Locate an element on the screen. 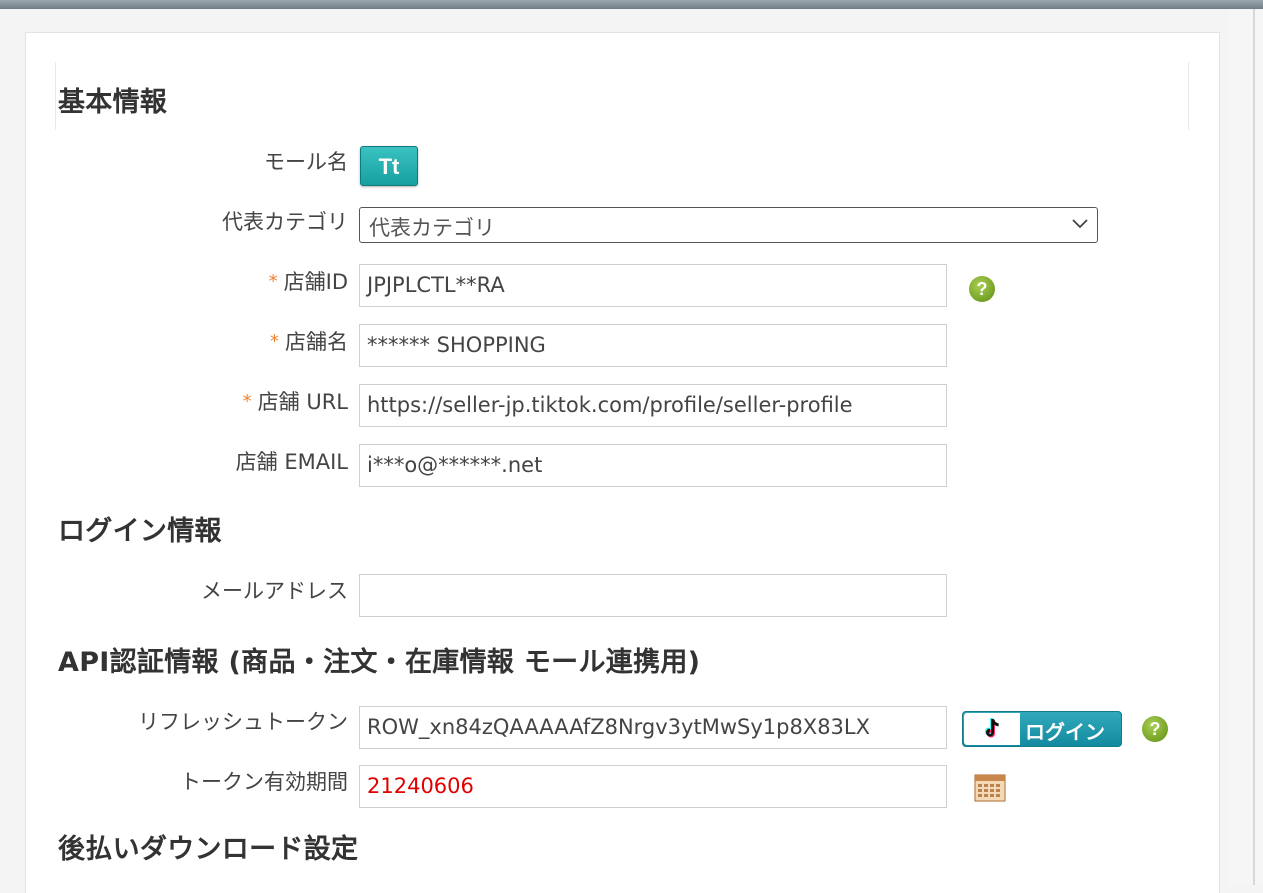  login-email-input is located at coordinates (653, 595).